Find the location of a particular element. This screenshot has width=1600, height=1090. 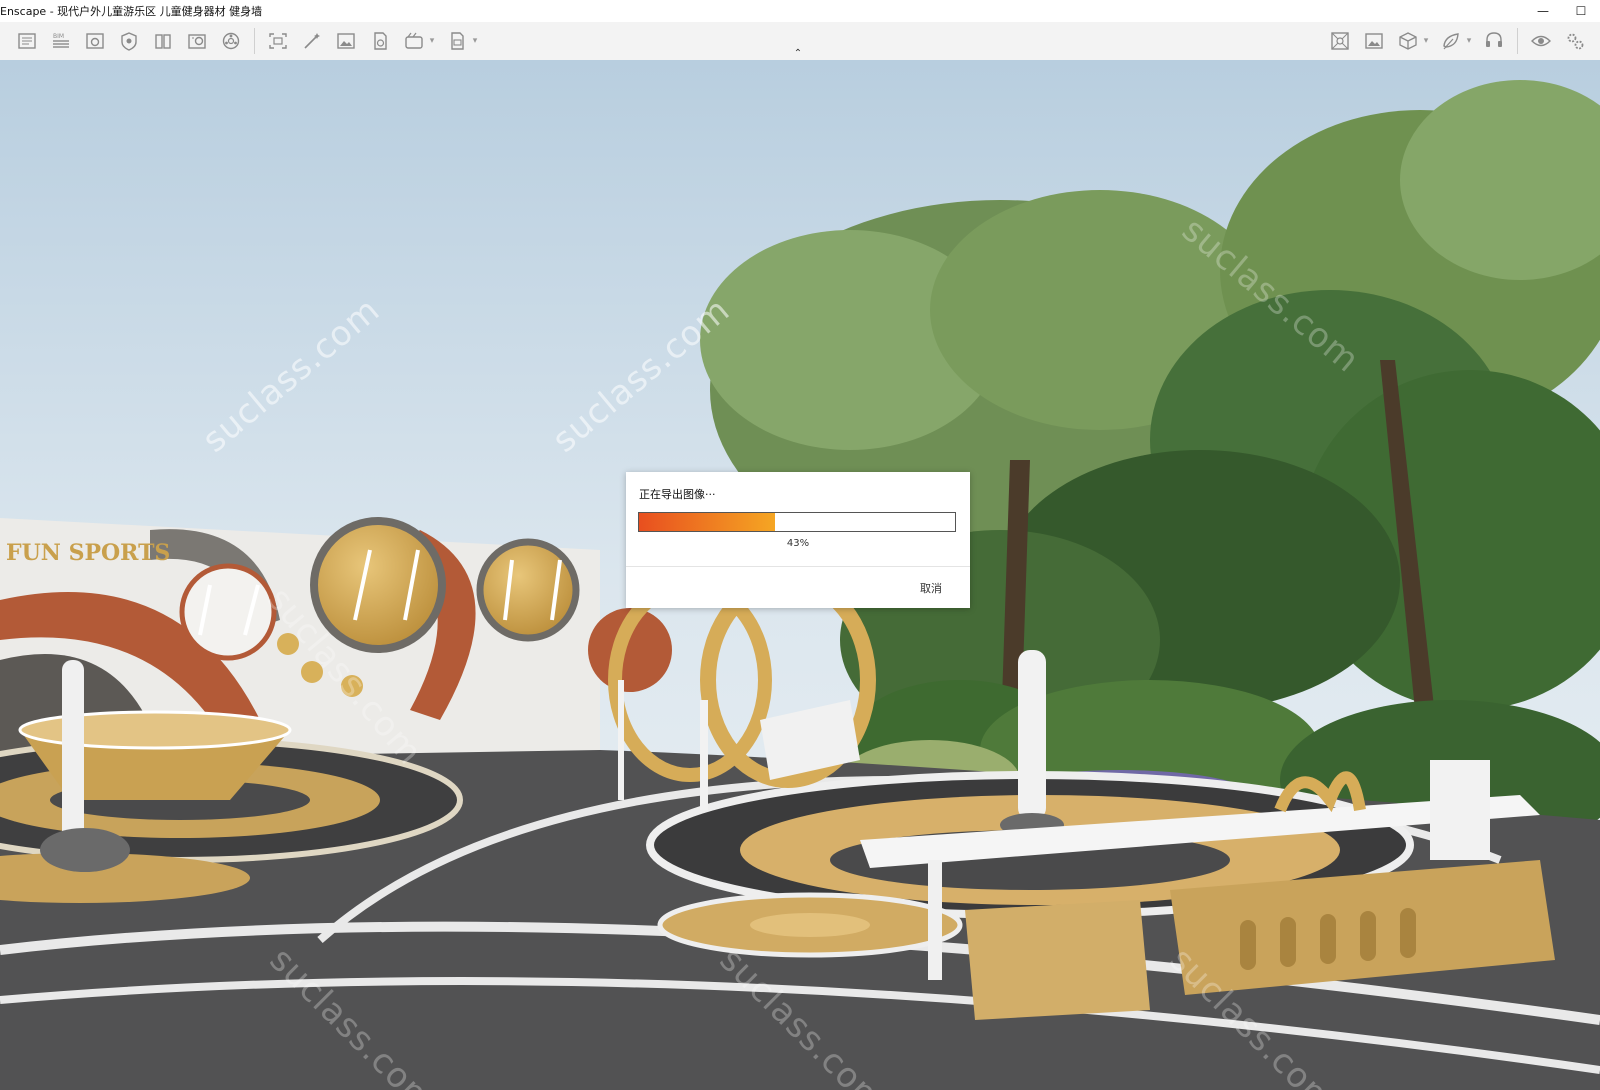

fun-sports-sign: FUN SPORTS is located at coordinates (88, 553).